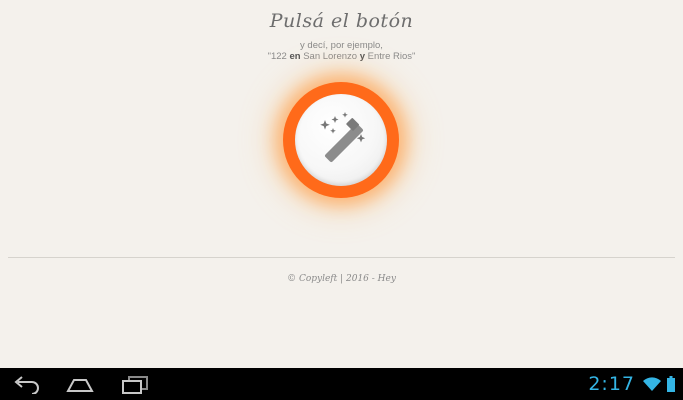 The width and height of the screenshot is (683, 400). I want to click on clock: 2:17, so click(611, 384).